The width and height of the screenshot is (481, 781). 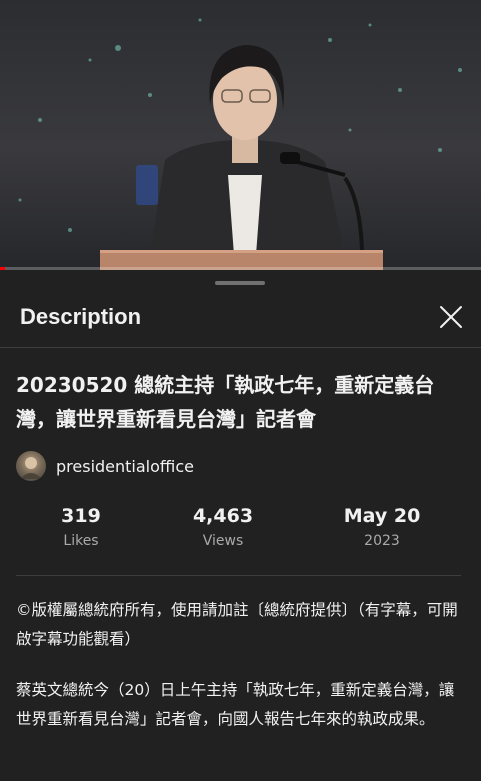 What do you see at coordinates (238, 575) in the screenshot?
I see `stats-divider` at bounding box center [238, 575].